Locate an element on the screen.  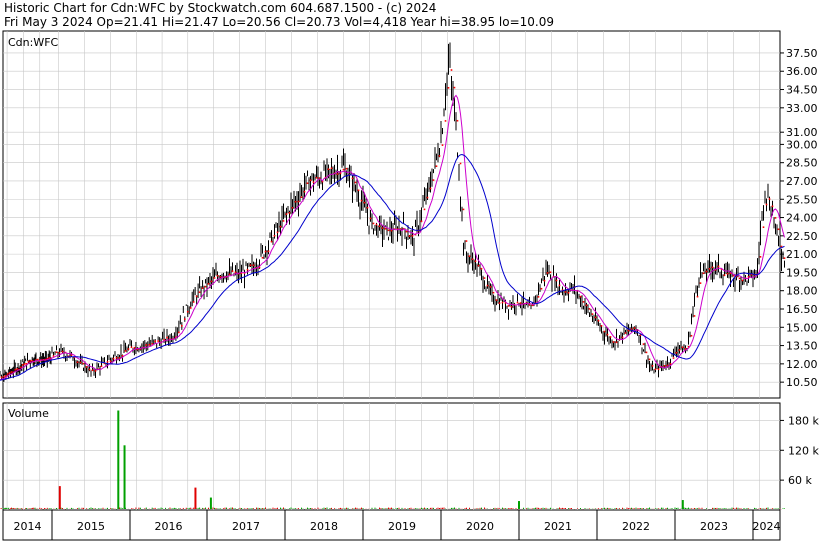
price-tick-label: 30.00 is located at coordinates (802, 144).